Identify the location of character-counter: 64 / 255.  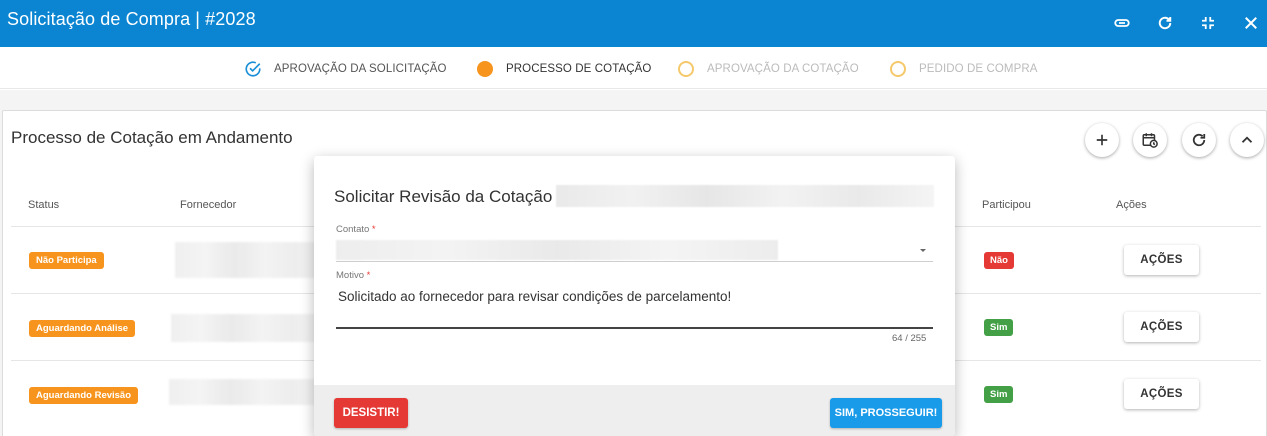
(909, 338).